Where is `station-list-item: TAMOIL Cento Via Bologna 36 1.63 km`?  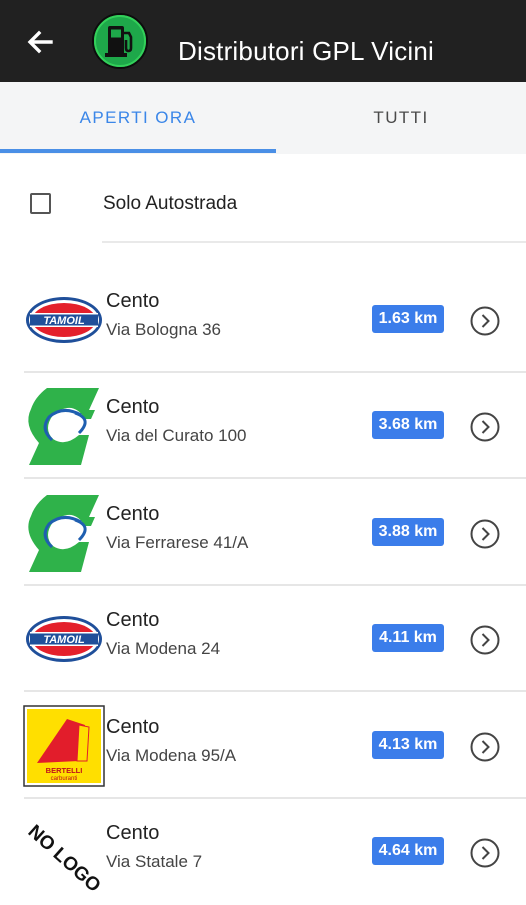 station-list-item: TAMOIL Cento Via Bologna 36 1.63 km is located at coordinates (263, 320).